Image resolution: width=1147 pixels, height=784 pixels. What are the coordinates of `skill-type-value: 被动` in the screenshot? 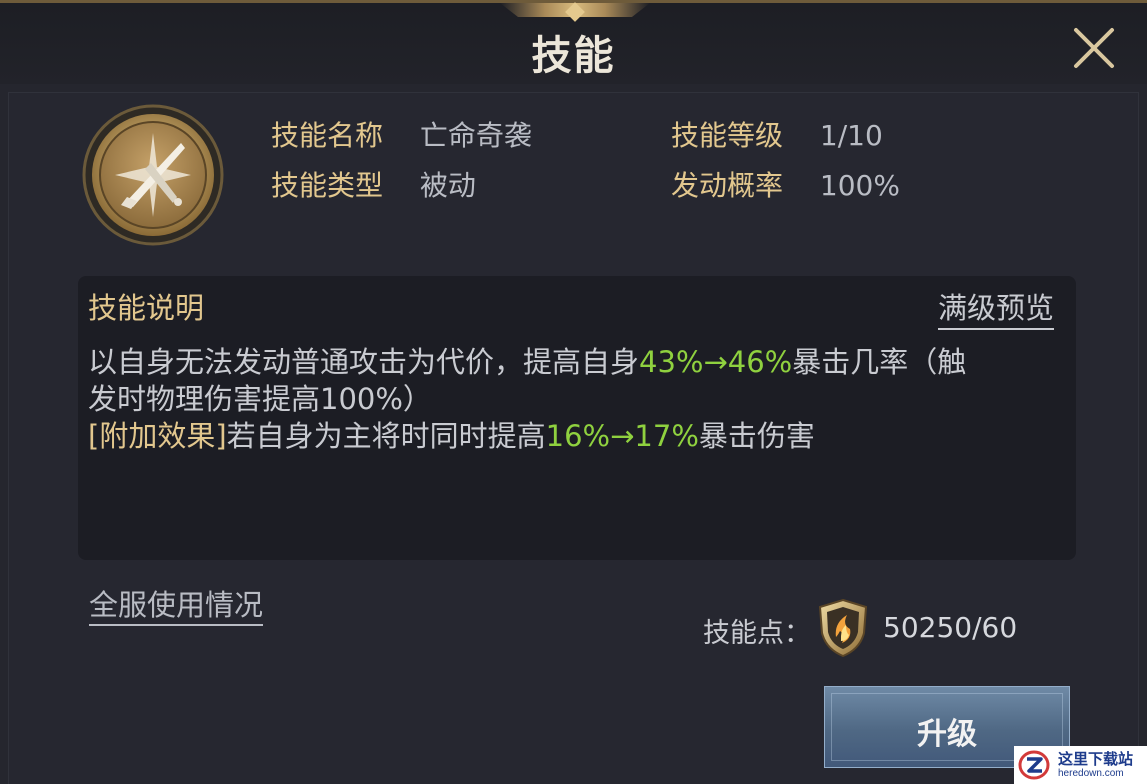 It's located at (447, 185).